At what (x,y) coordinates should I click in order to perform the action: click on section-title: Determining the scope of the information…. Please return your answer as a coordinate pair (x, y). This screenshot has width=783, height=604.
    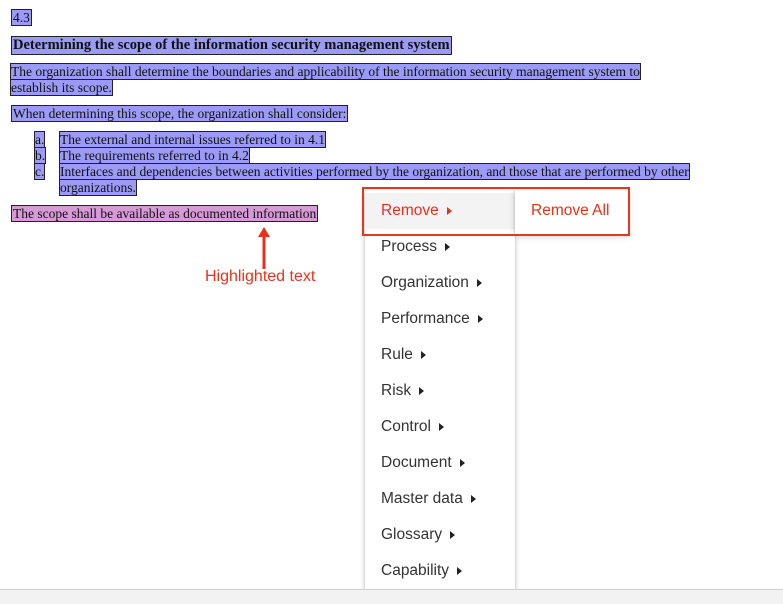
    Looking at the image, I should click on (231, 45).